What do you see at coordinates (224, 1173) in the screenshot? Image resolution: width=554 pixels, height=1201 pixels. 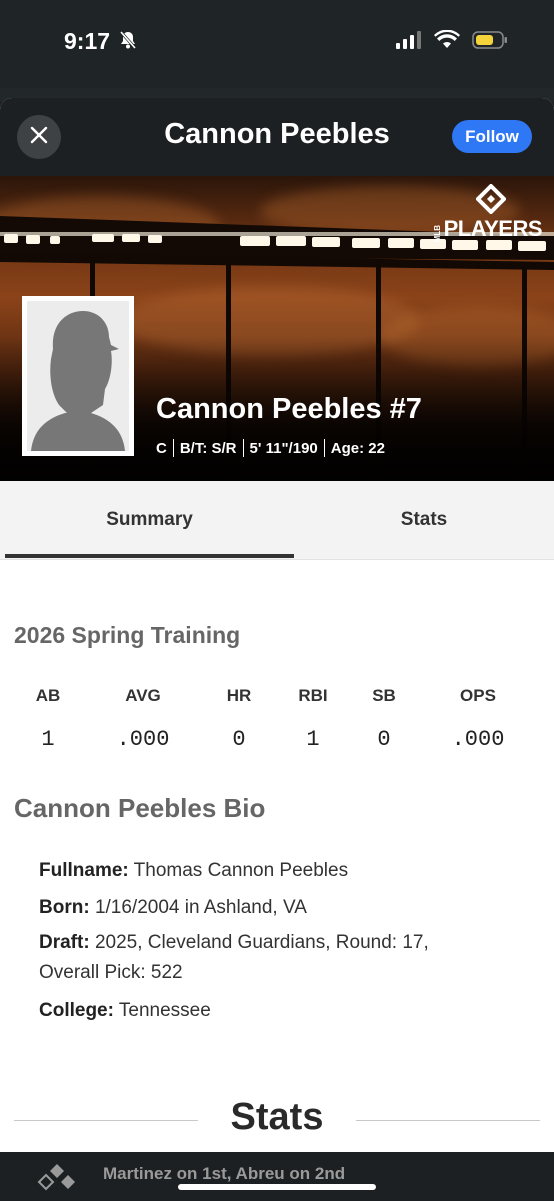 I see `ticker-text: Martinez on 1st, Abreu on 2nd` at bounding box center [224, 1173].